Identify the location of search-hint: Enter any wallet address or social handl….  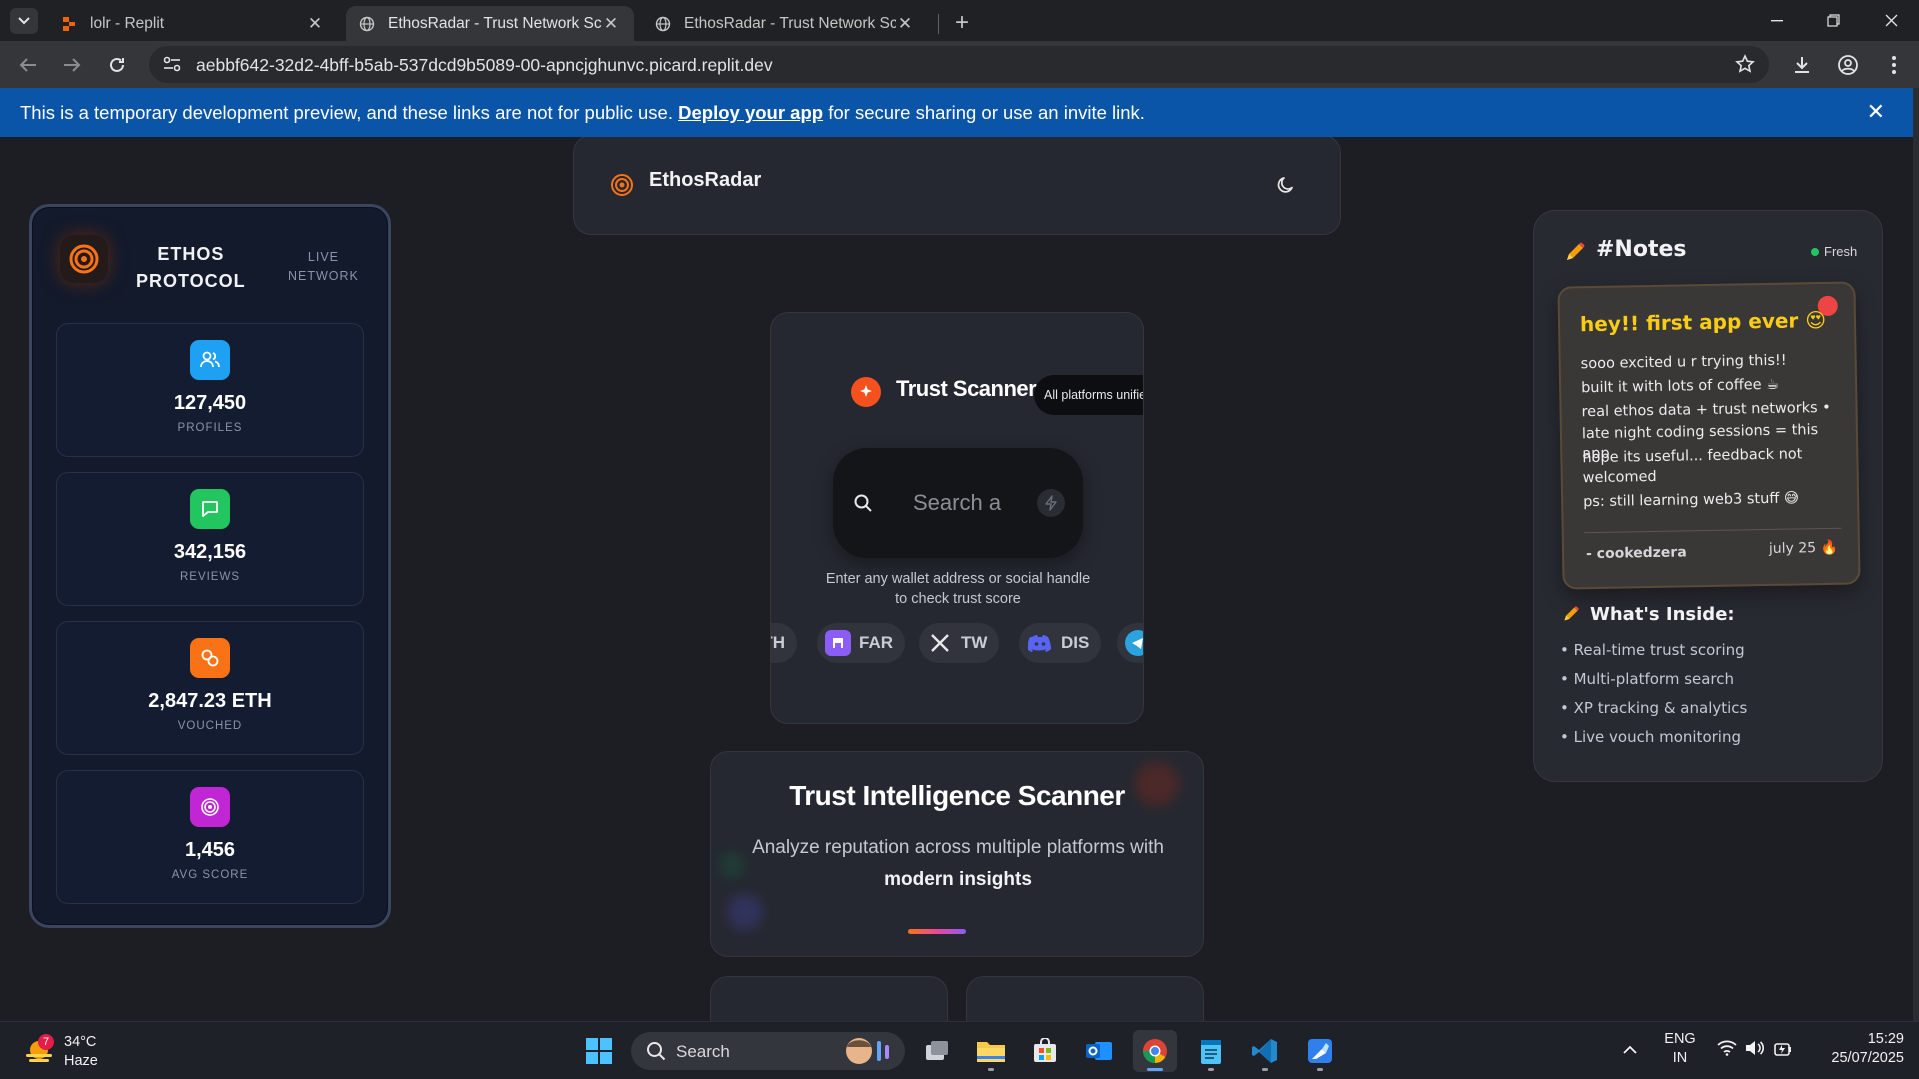
(958, 589).